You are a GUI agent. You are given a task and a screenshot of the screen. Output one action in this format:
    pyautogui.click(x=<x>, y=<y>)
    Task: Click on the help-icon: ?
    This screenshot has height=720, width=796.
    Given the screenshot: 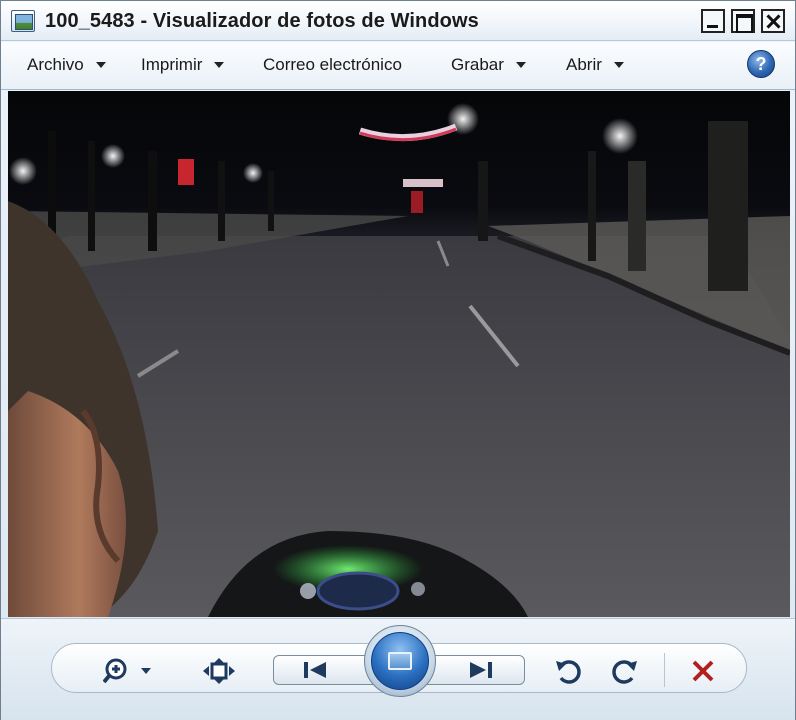 What is the action you would take?
    pyautogui.click(x=761, y=64)
    